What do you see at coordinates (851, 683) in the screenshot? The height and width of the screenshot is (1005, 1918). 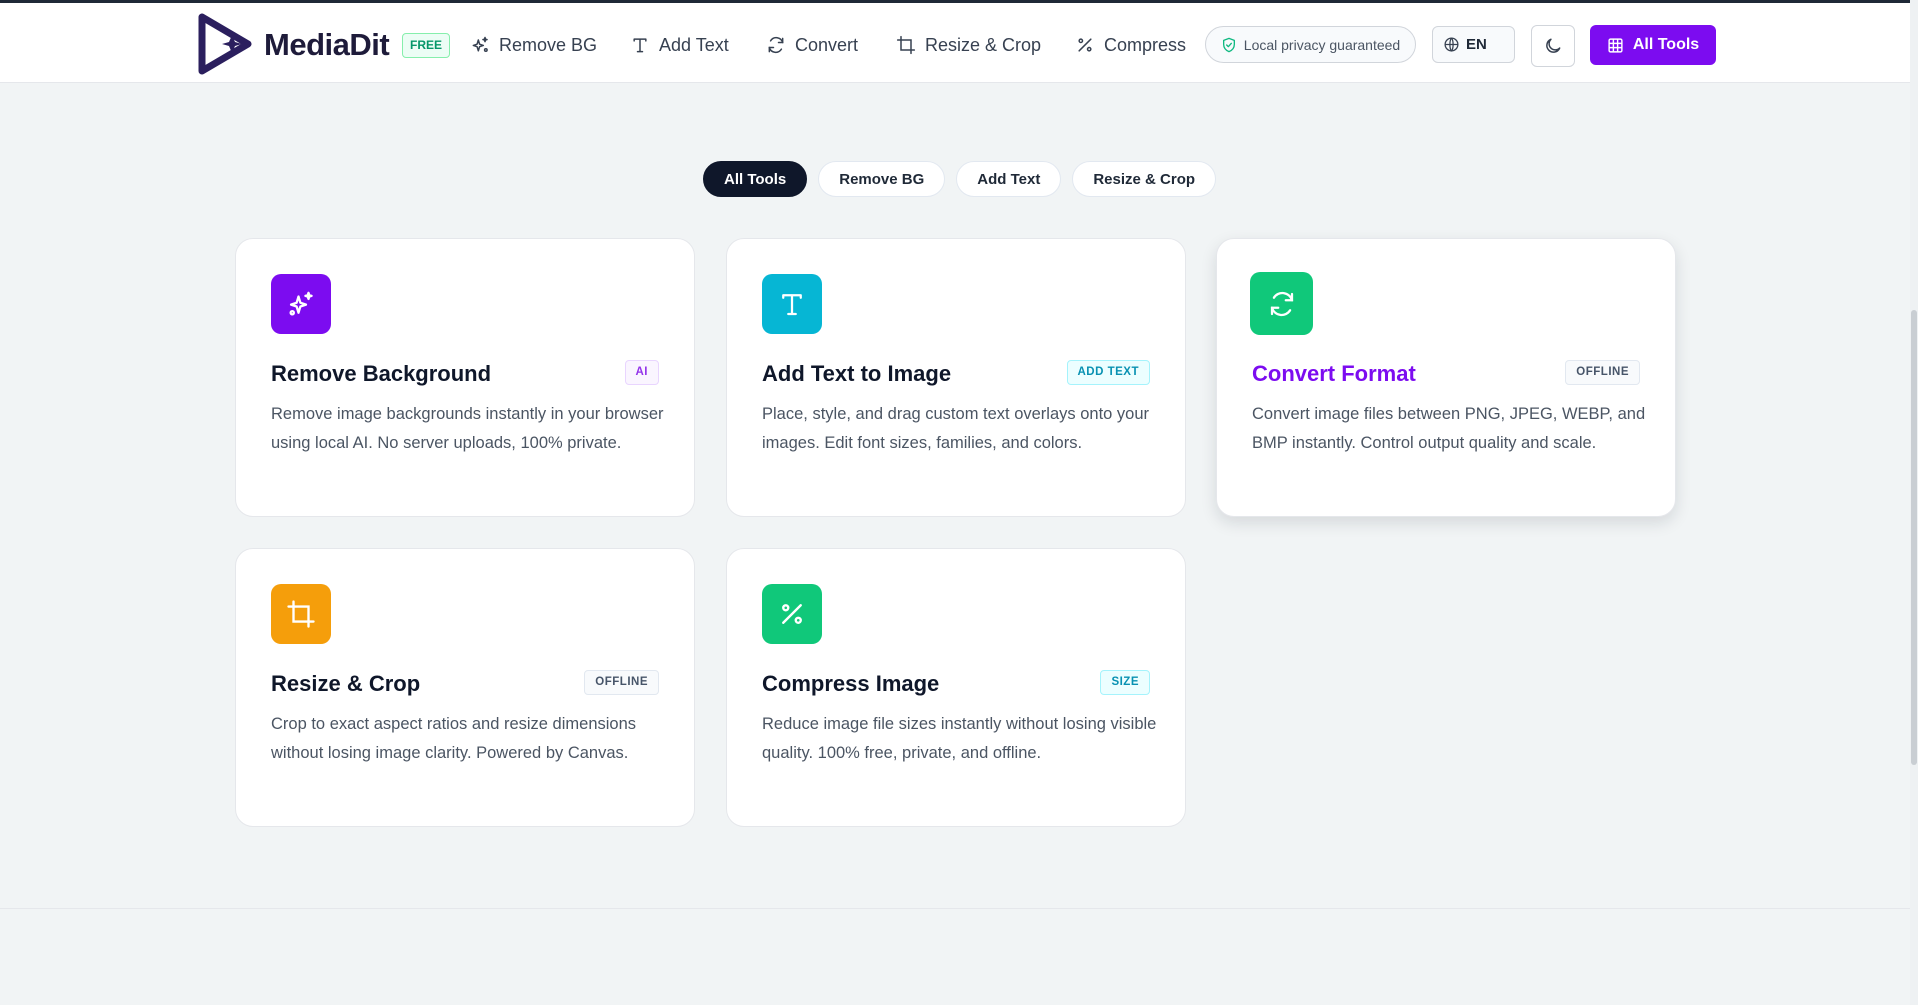 I see `tool-title: Compress Image` at bounding box center [851, 683].